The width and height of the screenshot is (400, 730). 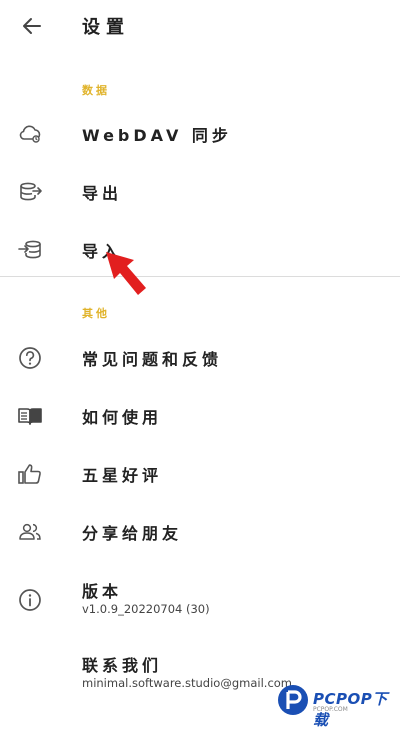 What do you see at coordinates (30, 416) in the screenshot?
I see `book-icon` at bounding box center [30, 416].